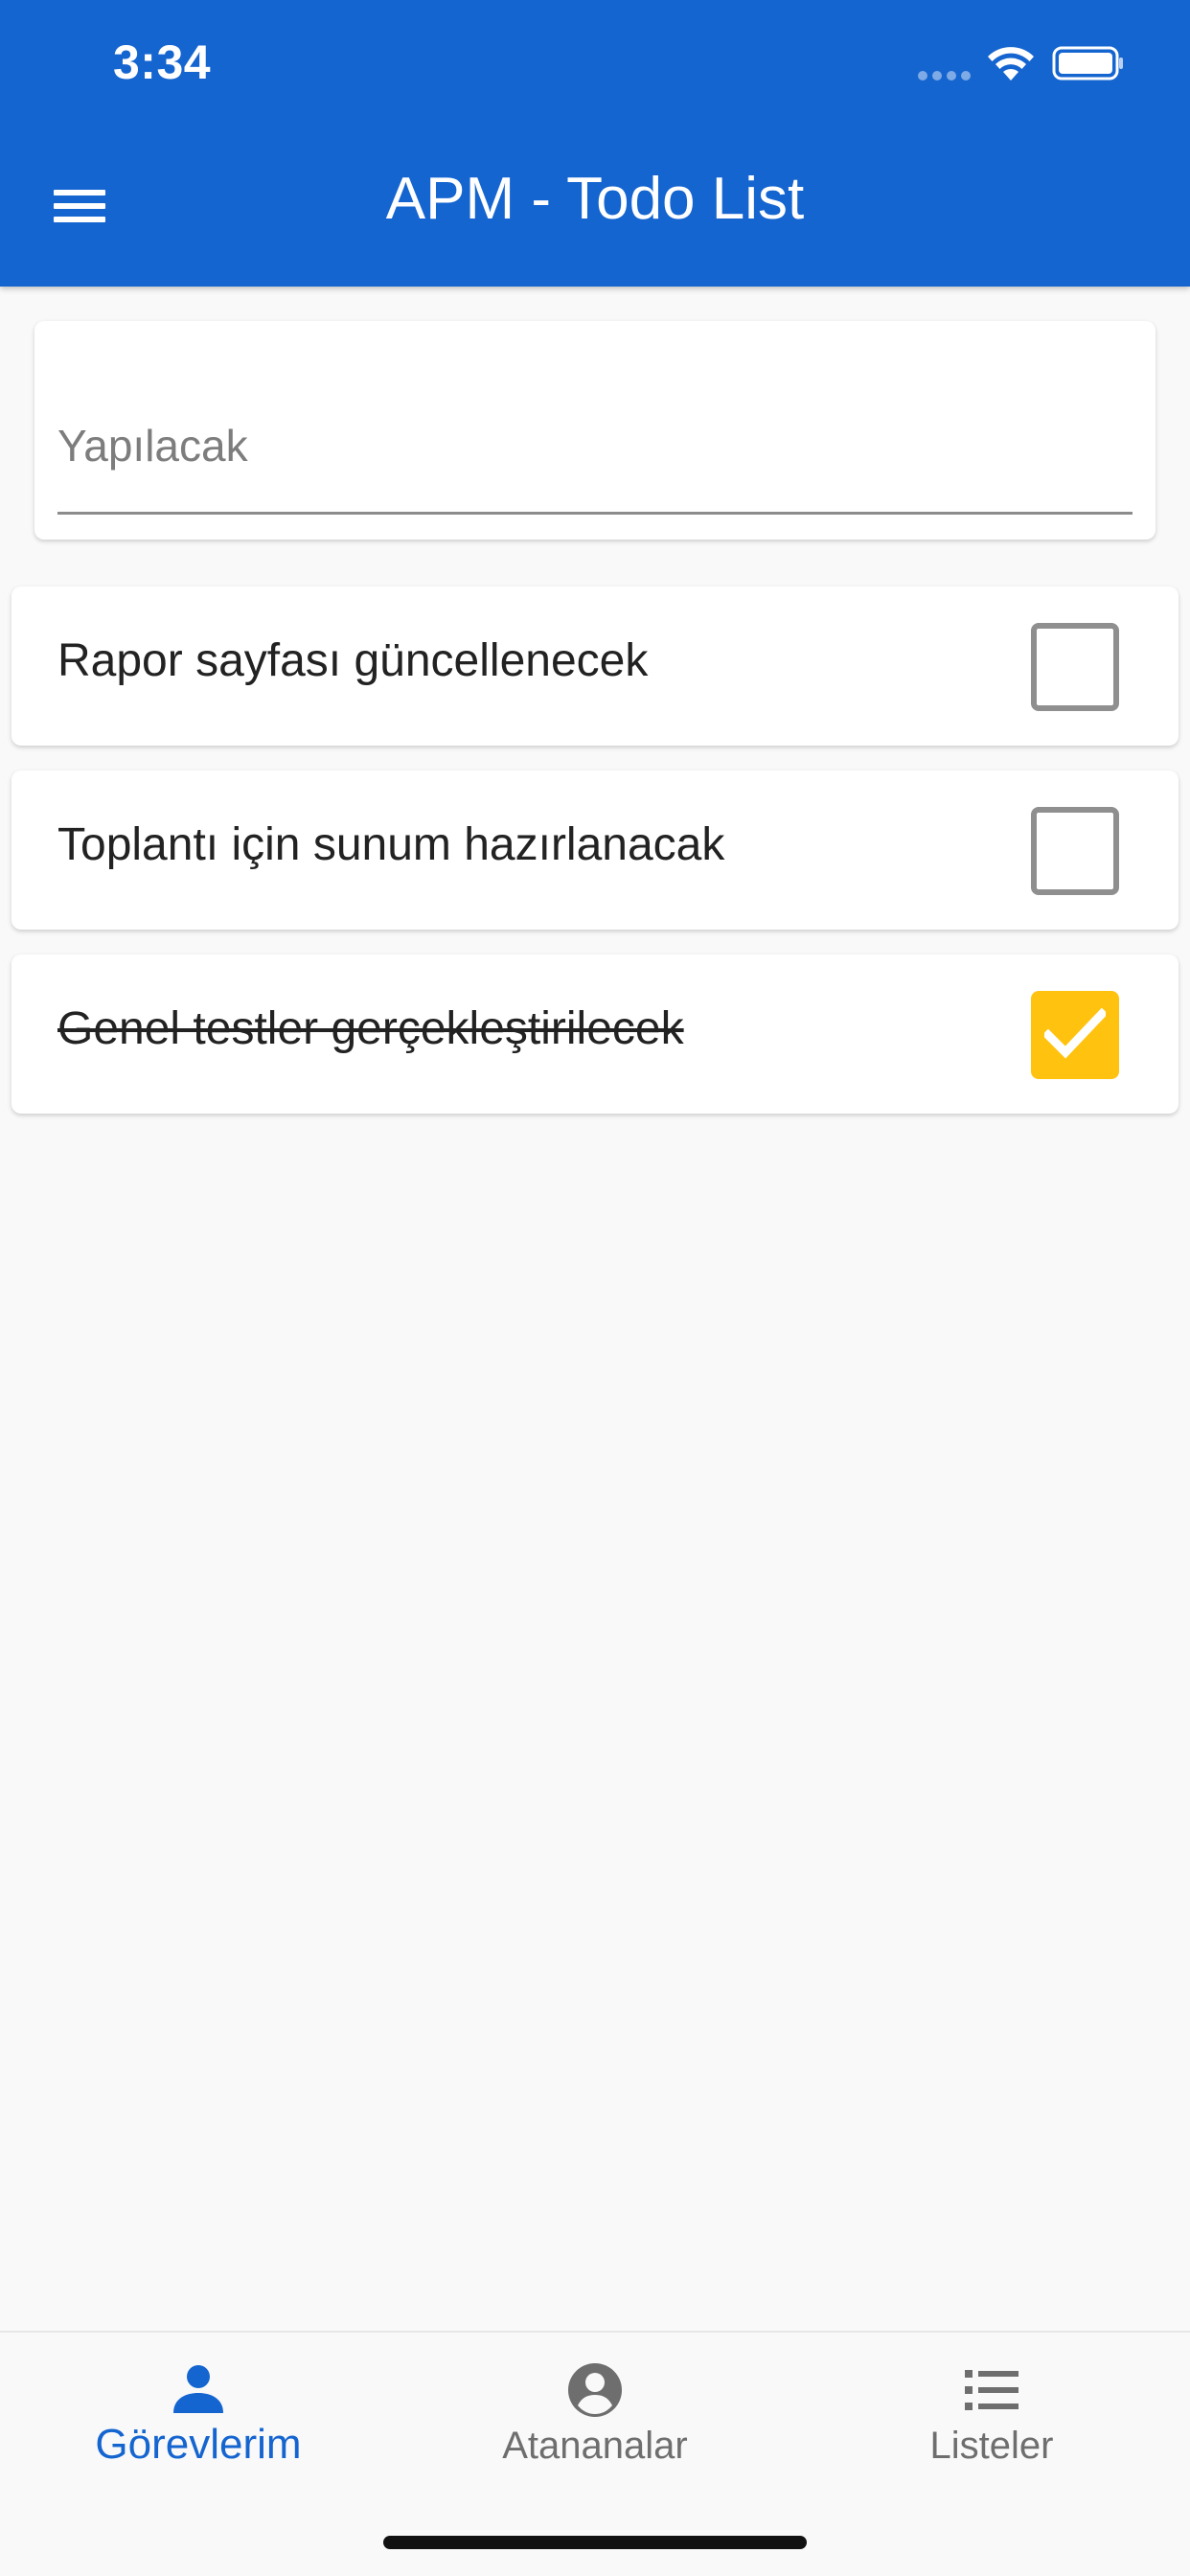 Image resolution: width=1190 pixels, height=2576 pixels. I want to click on tab-label: Görevlerim, so click(199, 2444).